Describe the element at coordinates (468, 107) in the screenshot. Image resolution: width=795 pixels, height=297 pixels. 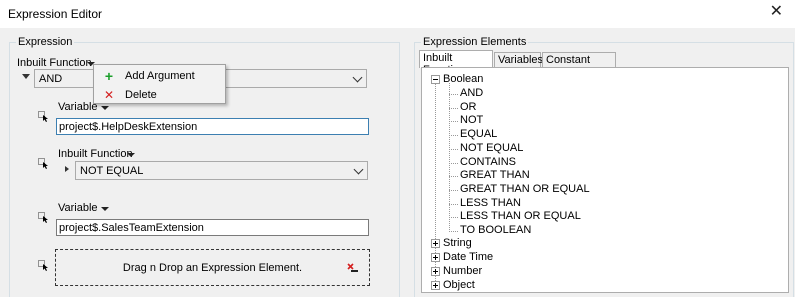
I see `tree-node-boolean-function: OR` at that location.